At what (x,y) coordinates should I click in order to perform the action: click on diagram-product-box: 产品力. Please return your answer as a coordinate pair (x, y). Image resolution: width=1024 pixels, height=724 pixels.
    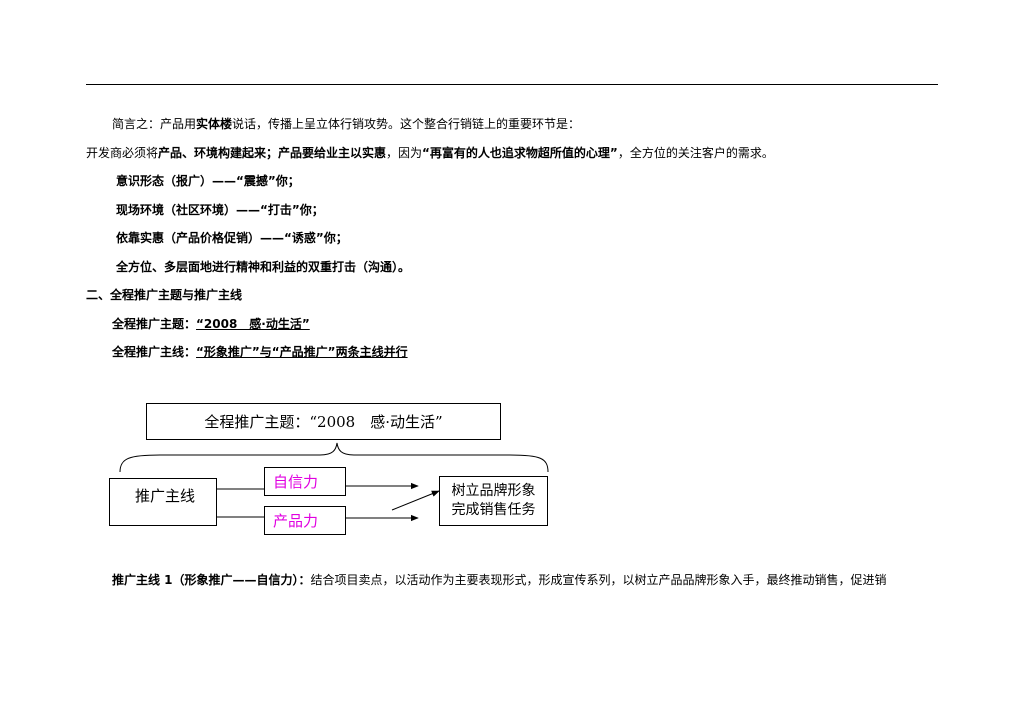
    Looking at the image, I should click on (305, 520).